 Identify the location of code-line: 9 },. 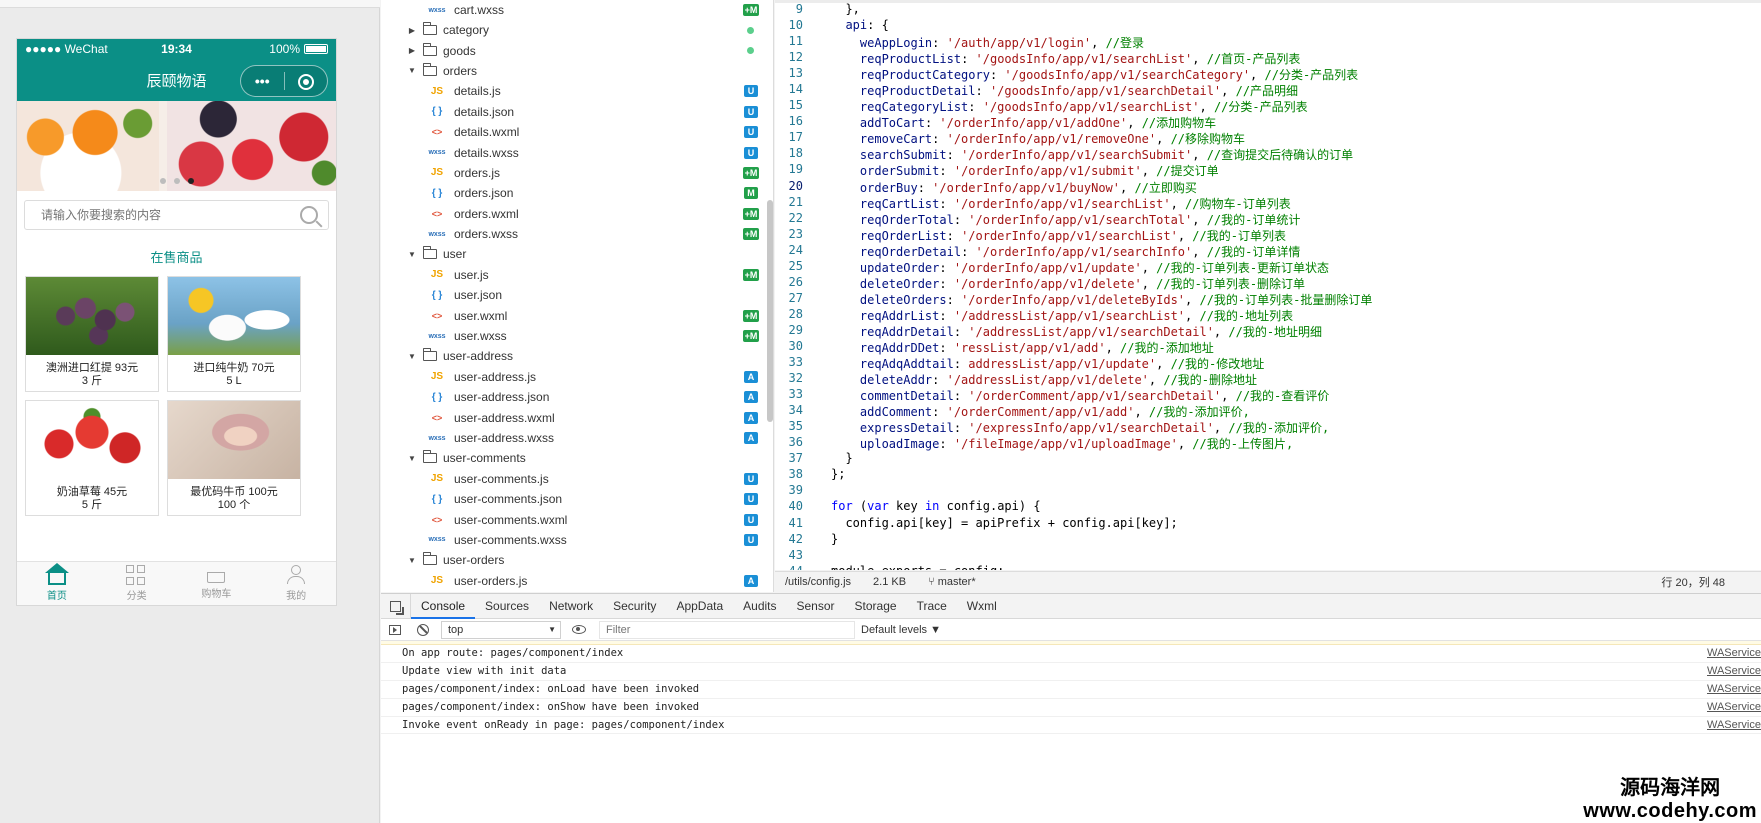
(1268, 10).